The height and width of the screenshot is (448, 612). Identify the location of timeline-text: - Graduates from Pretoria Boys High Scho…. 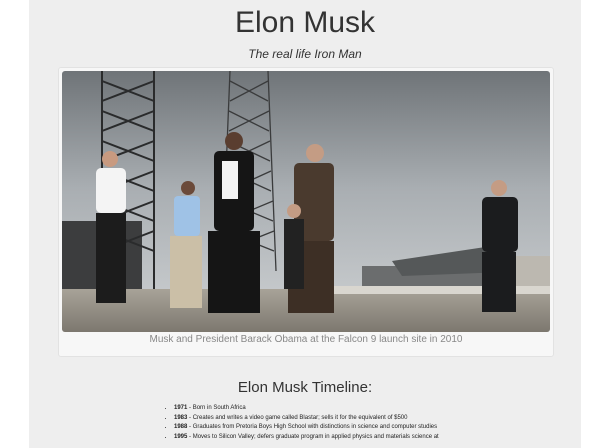
(312, 427).